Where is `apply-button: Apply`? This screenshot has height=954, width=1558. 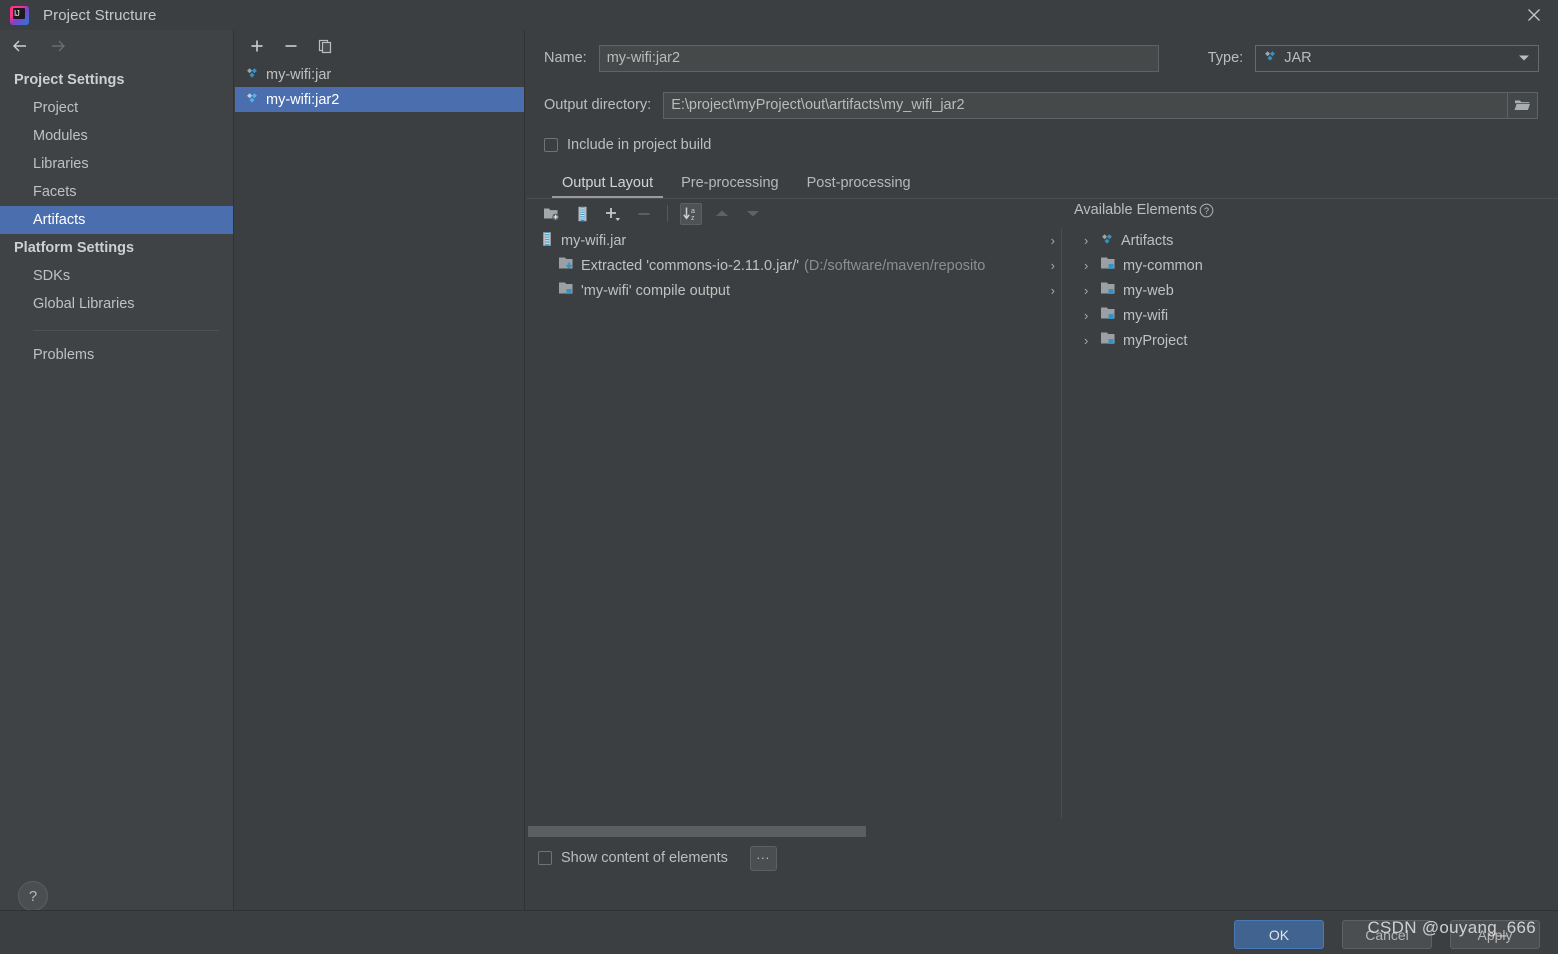 apply-button: Apply is located at coordinates (1495, 934).